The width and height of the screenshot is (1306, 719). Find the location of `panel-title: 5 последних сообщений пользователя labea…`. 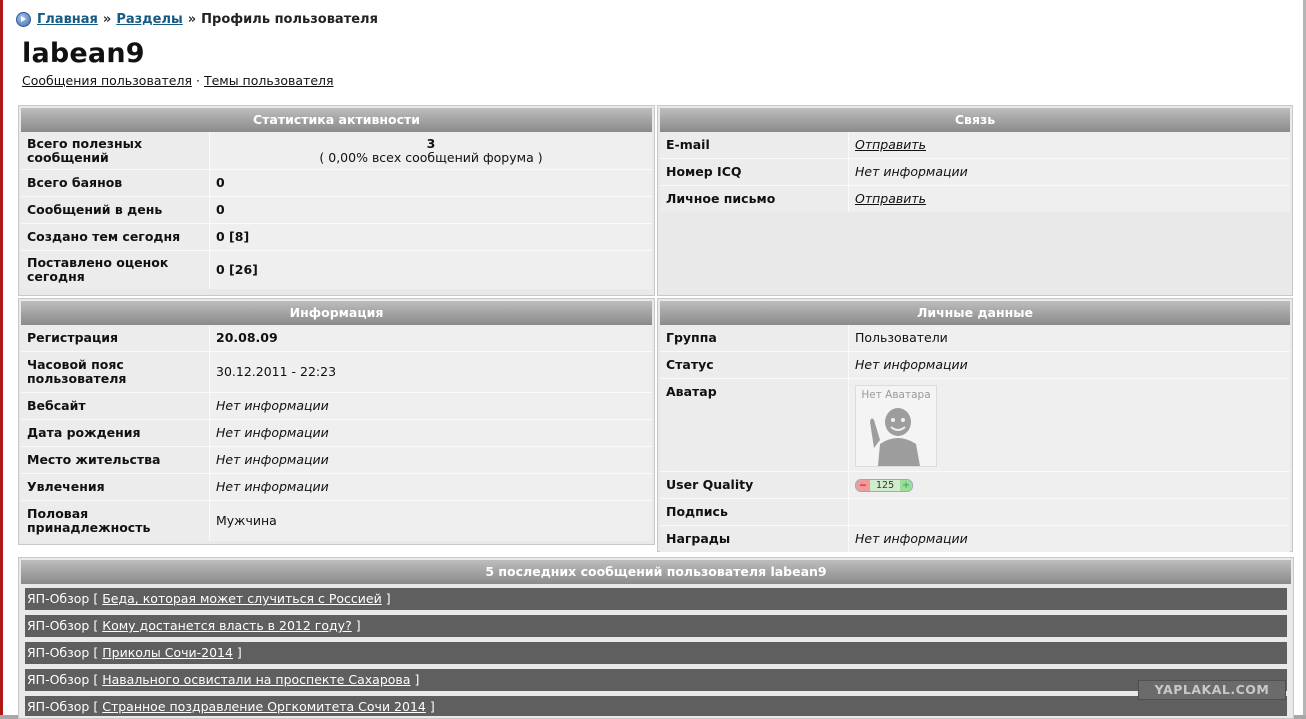

panel-title: 5 последних сообщений пользователя labea… is located at coordinates (656, 572).